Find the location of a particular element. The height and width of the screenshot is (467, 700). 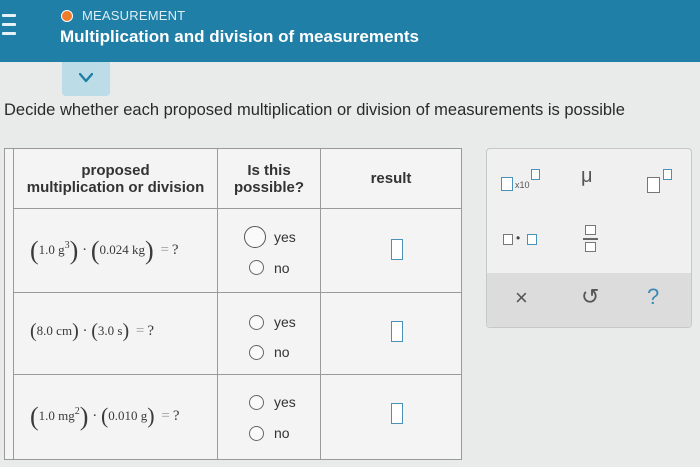

header-result: result is located at coordinates (391, 179).